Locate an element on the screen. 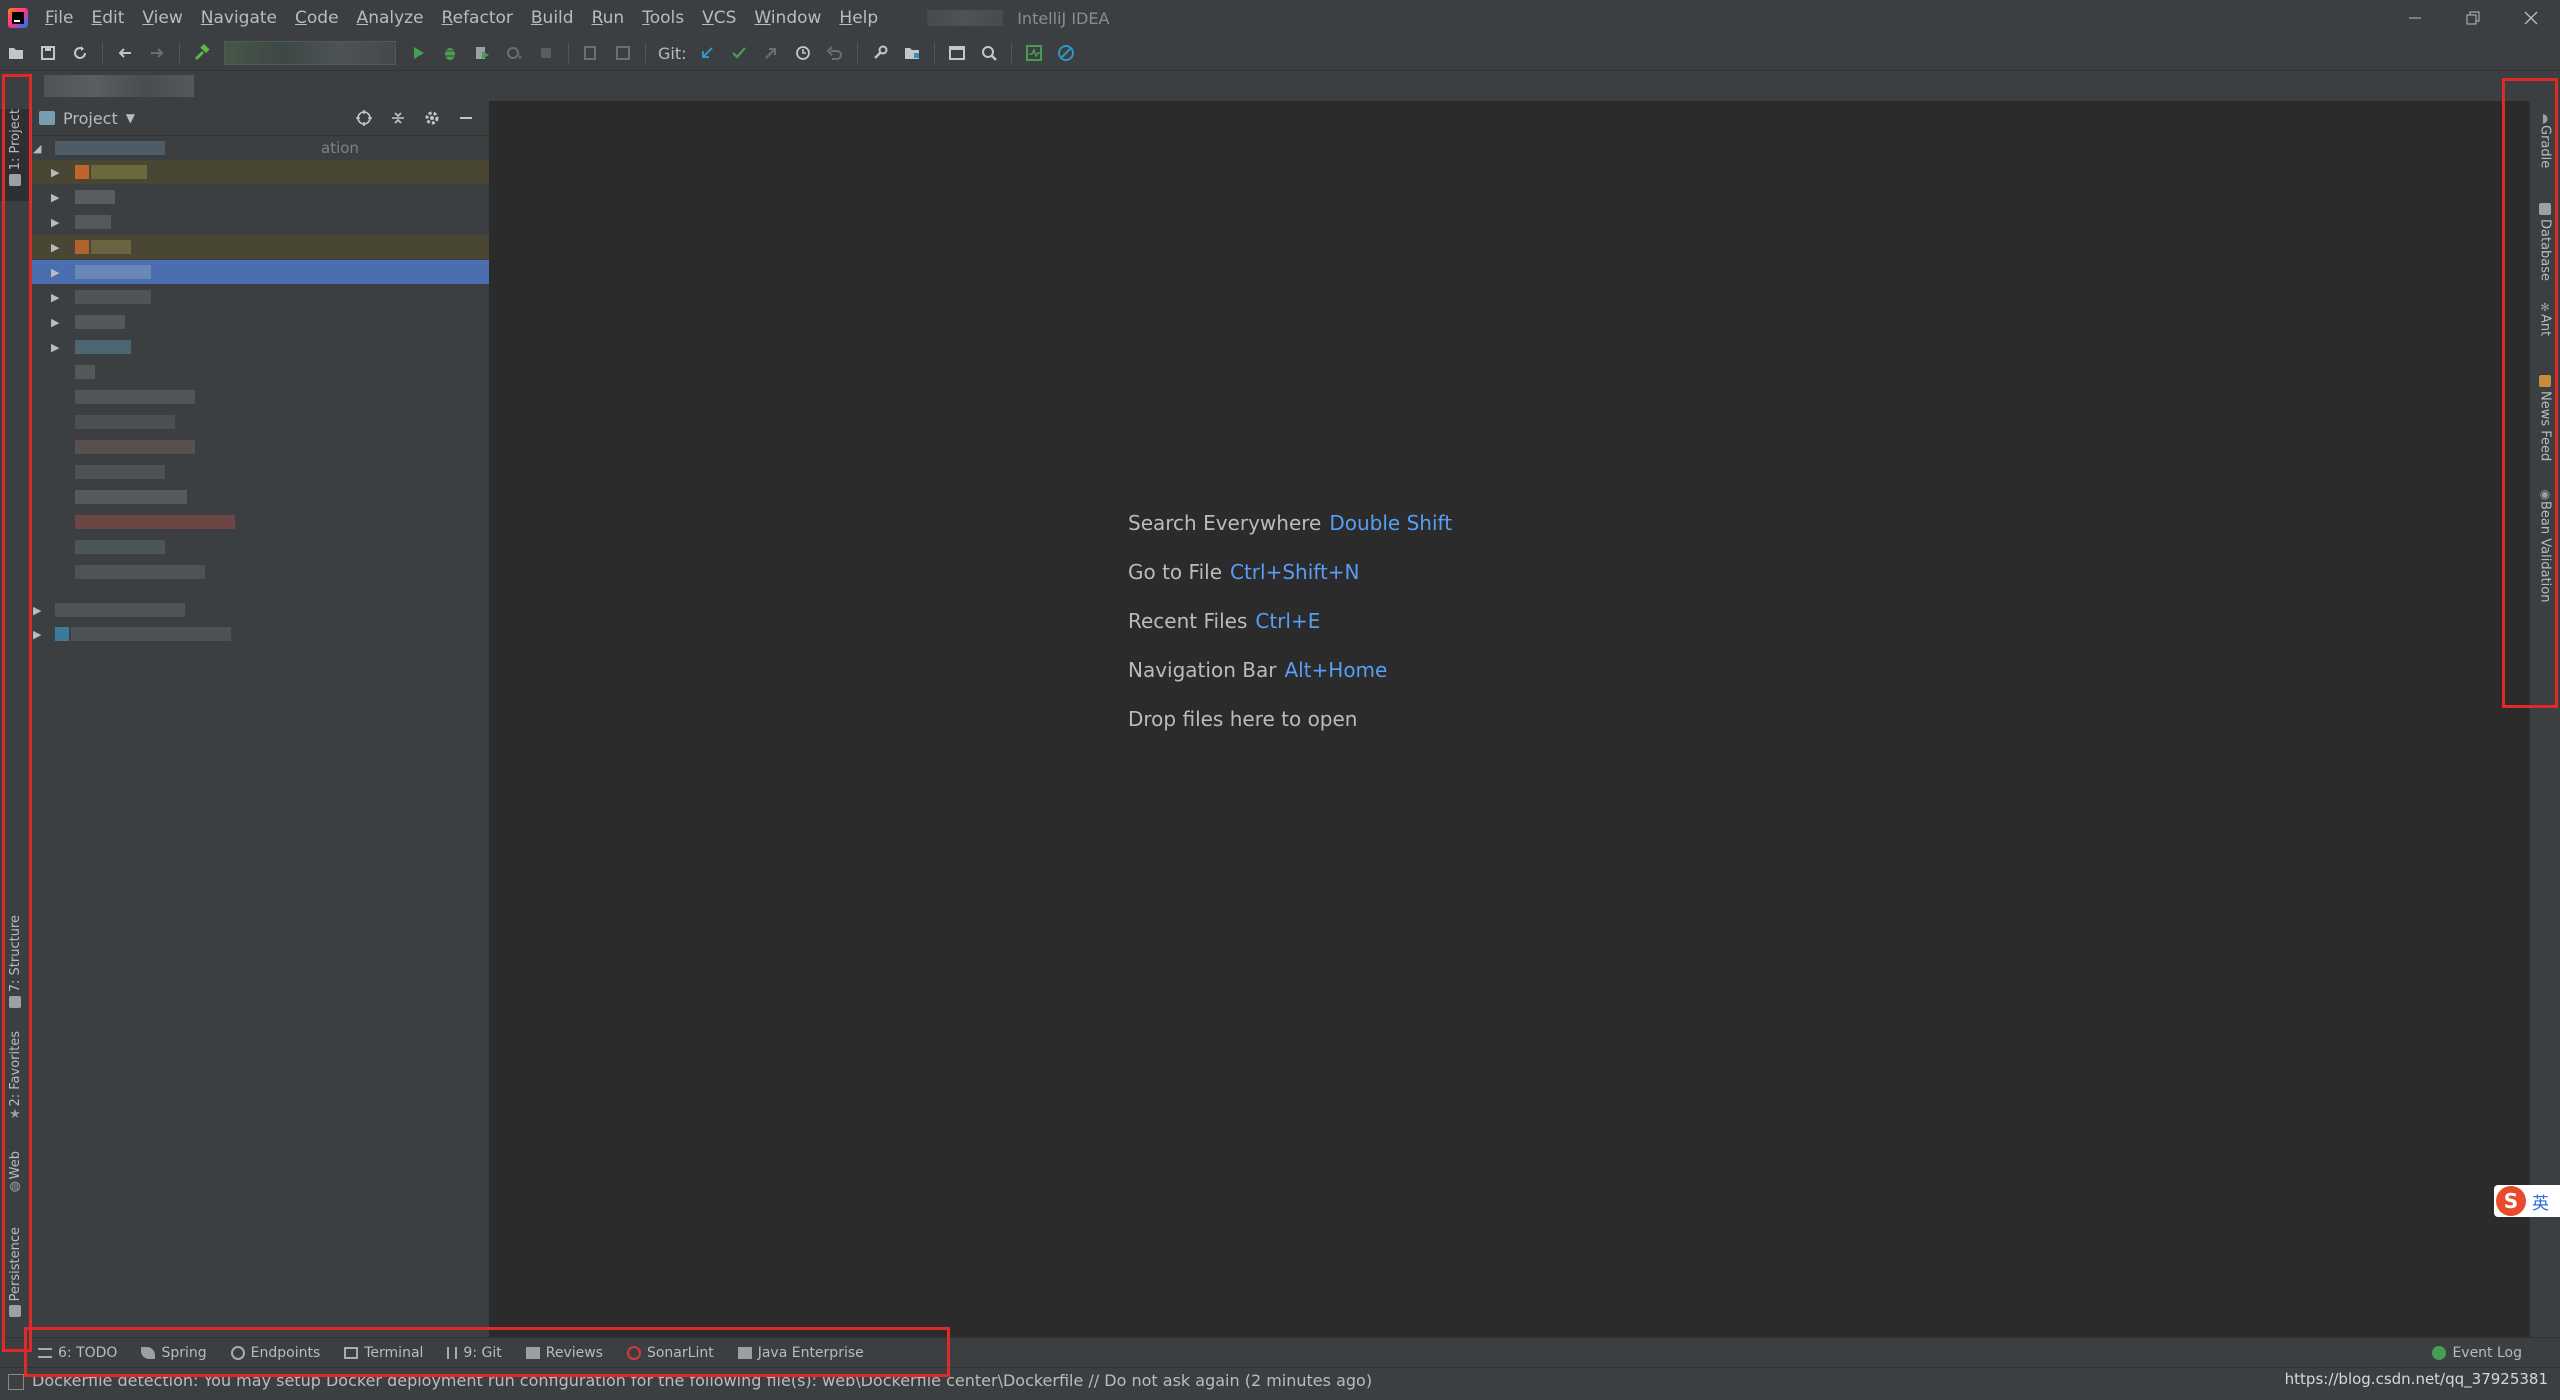  project-view-selector: Project is located at coordinates (90, 118).